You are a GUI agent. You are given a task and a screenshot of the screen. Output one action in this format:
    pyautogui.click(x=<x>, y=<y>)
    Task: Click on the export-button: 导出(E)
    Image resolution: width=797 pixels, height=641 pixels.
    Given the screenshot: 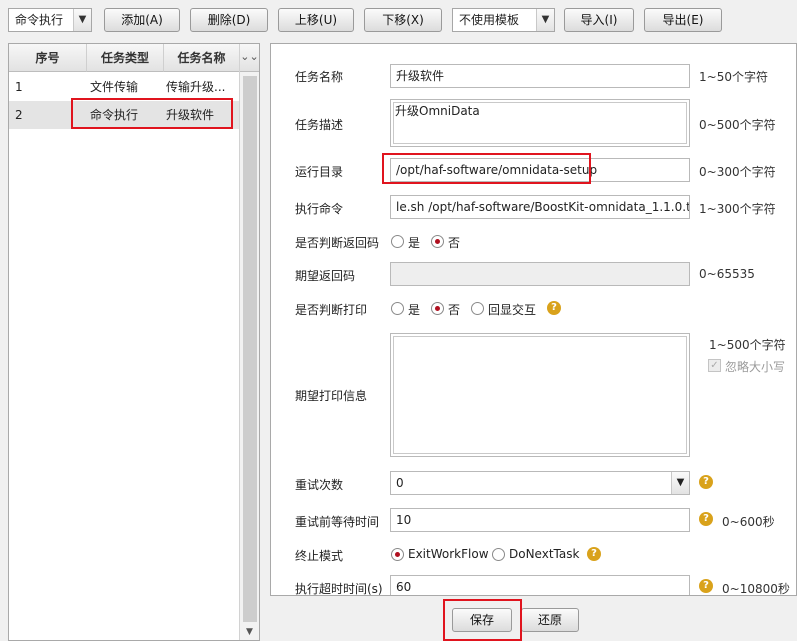 What is the action you would take?
    pyautogui.click(x=683, y=20)
    